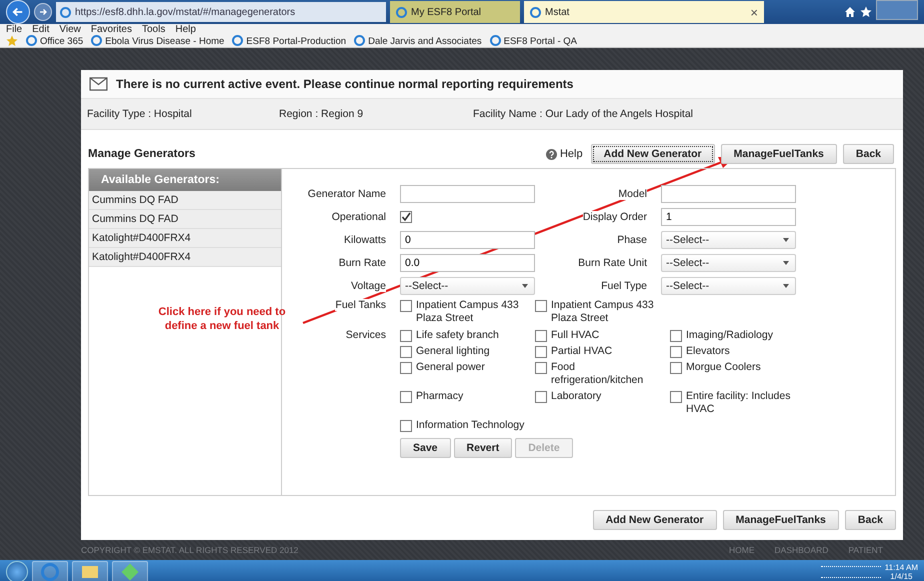 Image resolution: width=924 pixels, height=581 pixels. Describe the element at coordinates (576, 396) in the screenshot. I see `checkbox-label: Laboratory` at that location.